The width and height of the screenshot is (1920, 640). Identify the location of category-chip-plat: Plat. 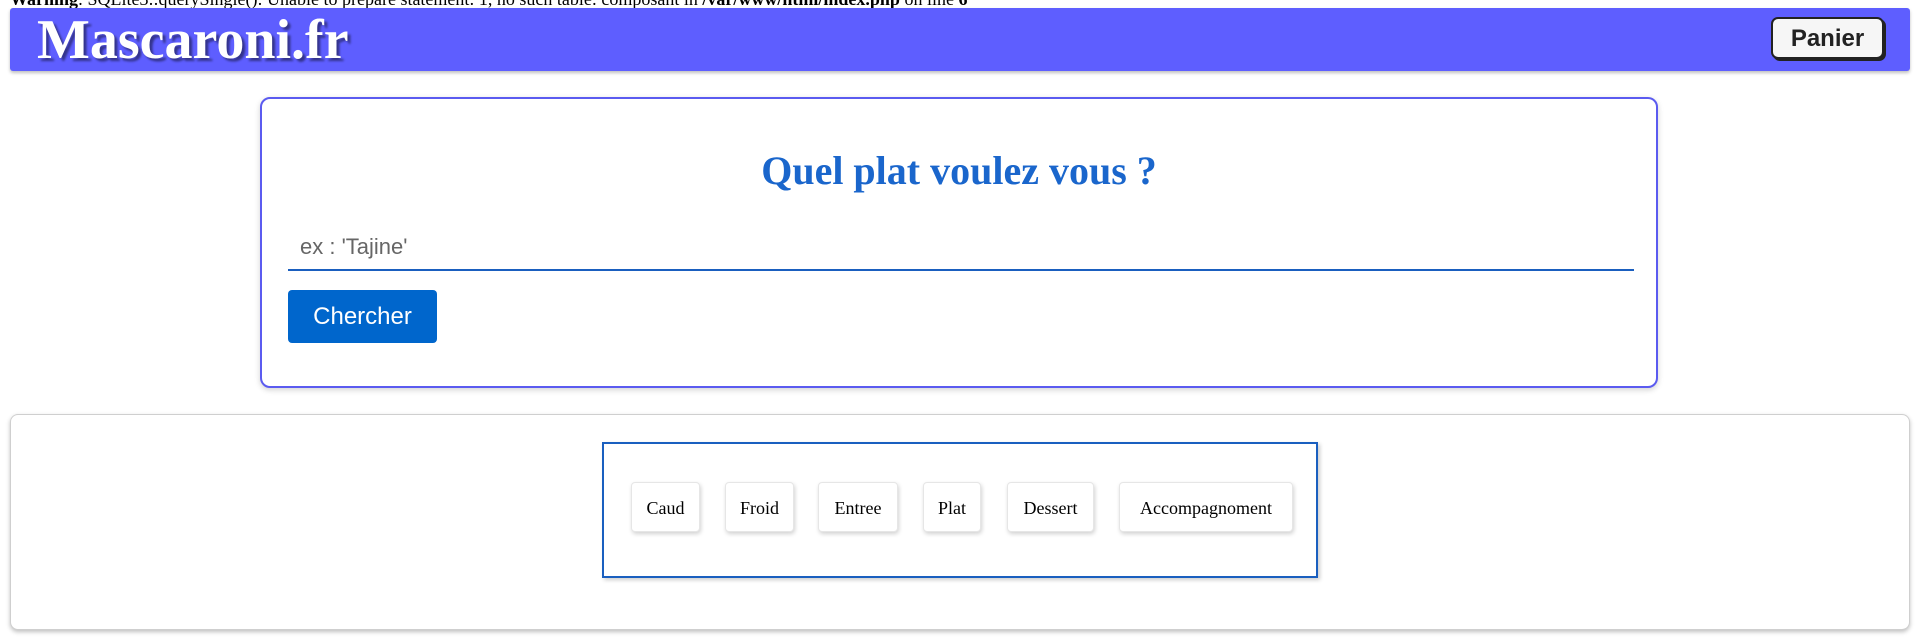
(952, 507).